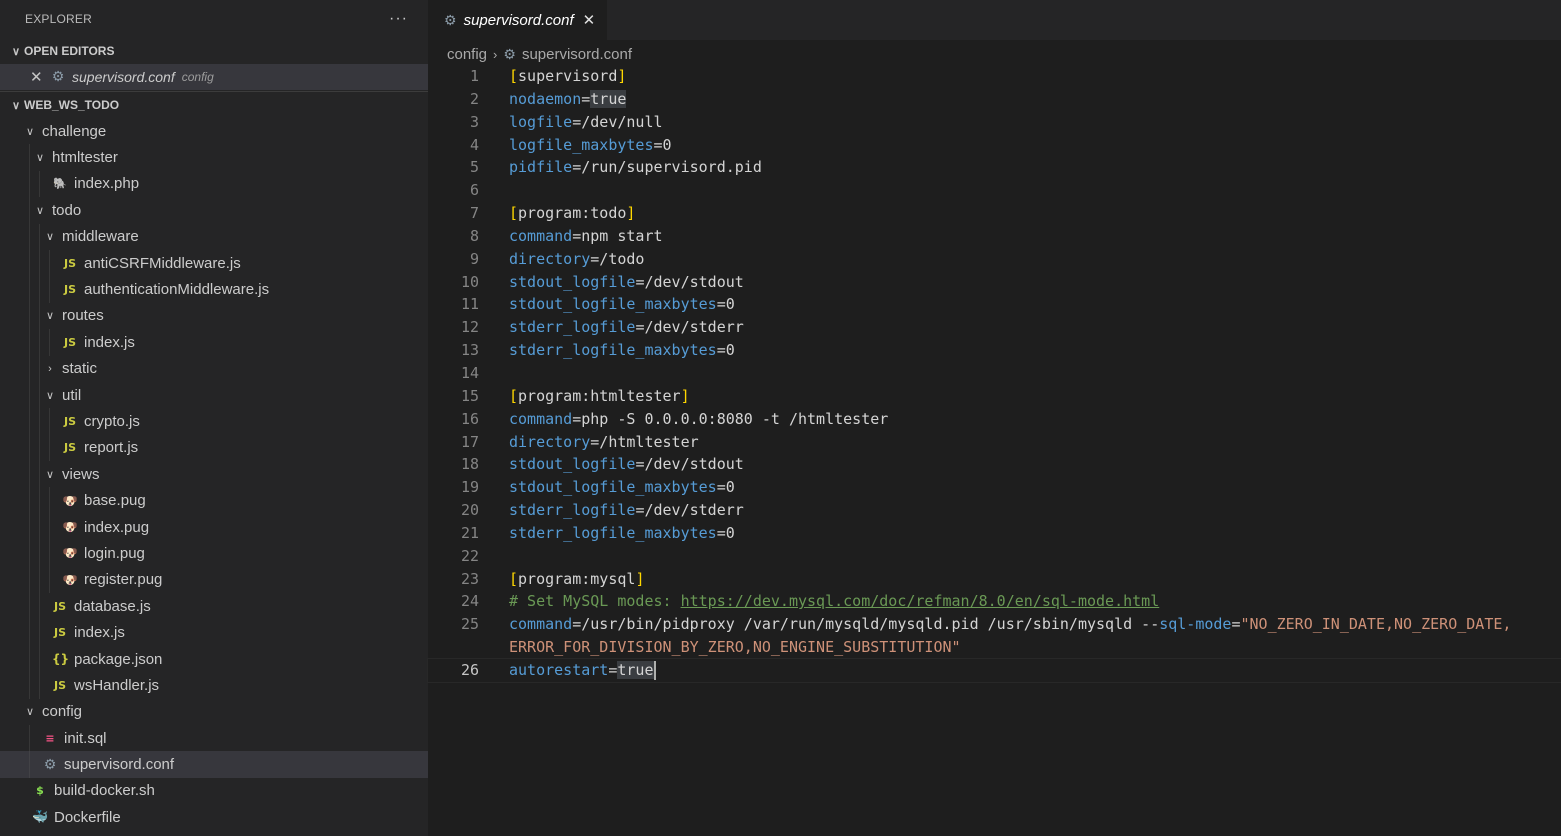 The width and height of the screenshot is (1561, 836). Describe the element at coordinates (689, 510) in the screenshot. I see `code-token: =/dev/stderr` at that location.